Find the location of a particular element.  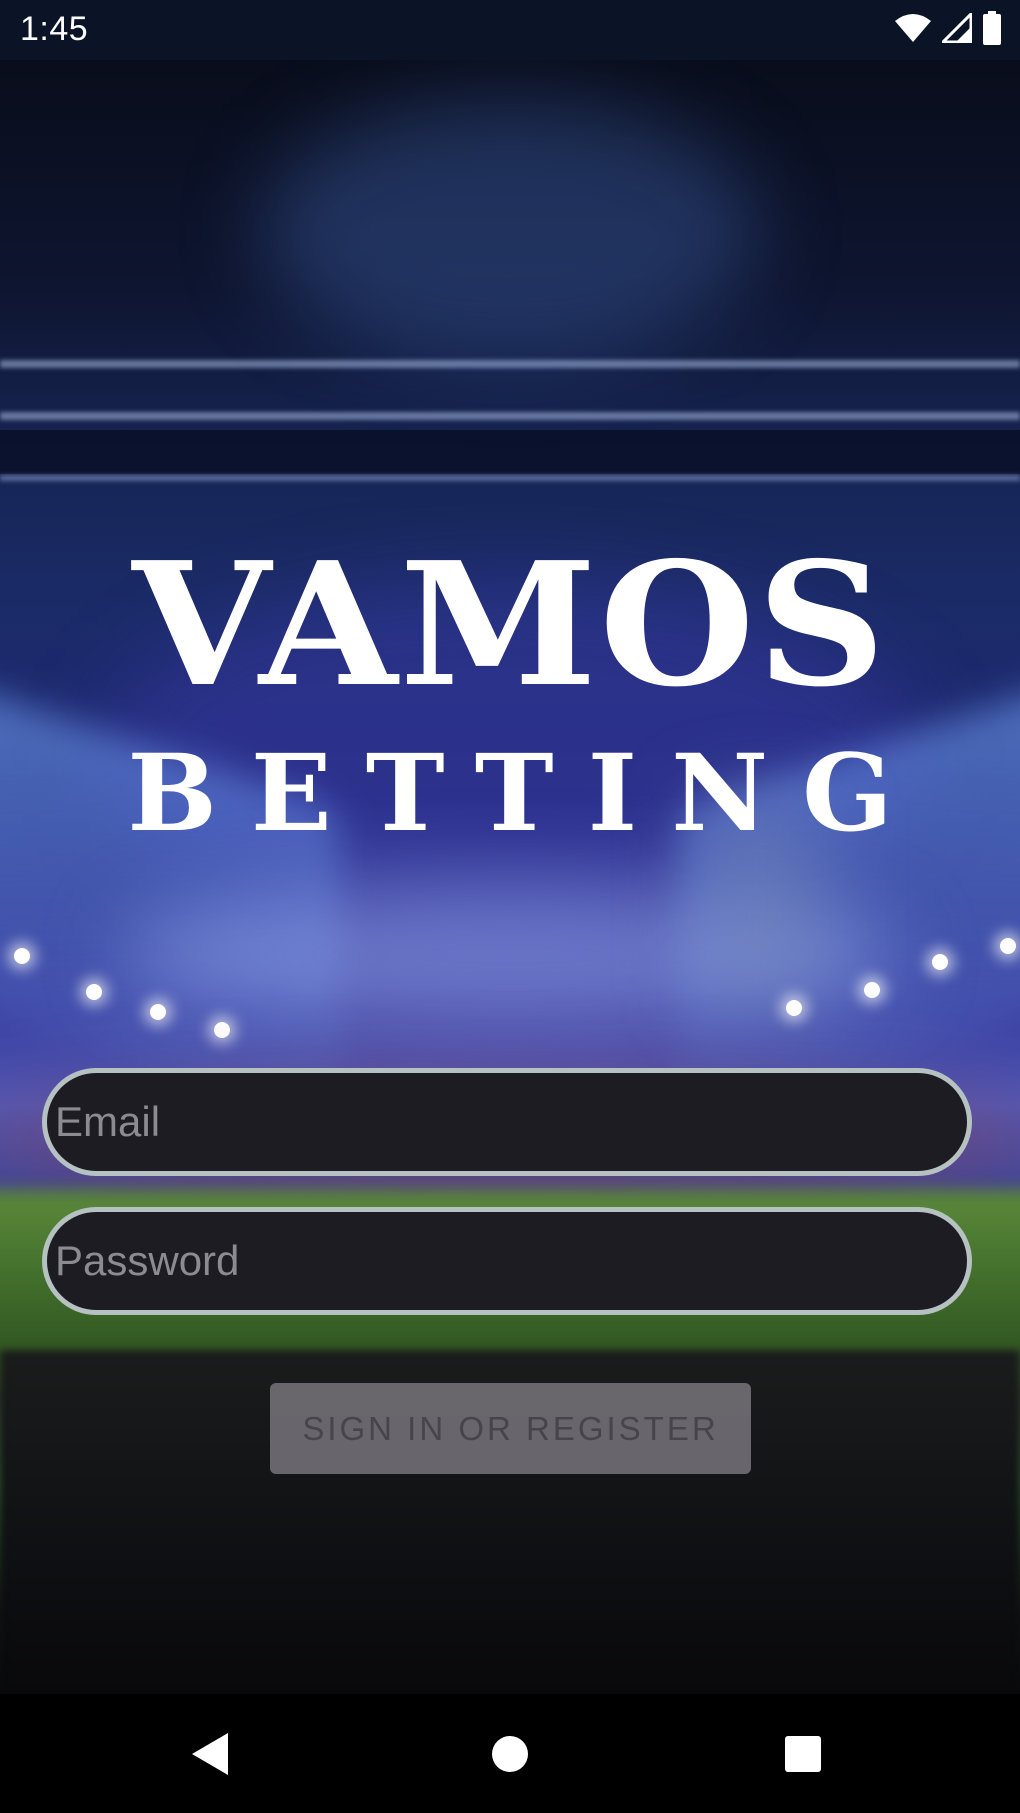

password-field is located at coordinates (507, 1261).